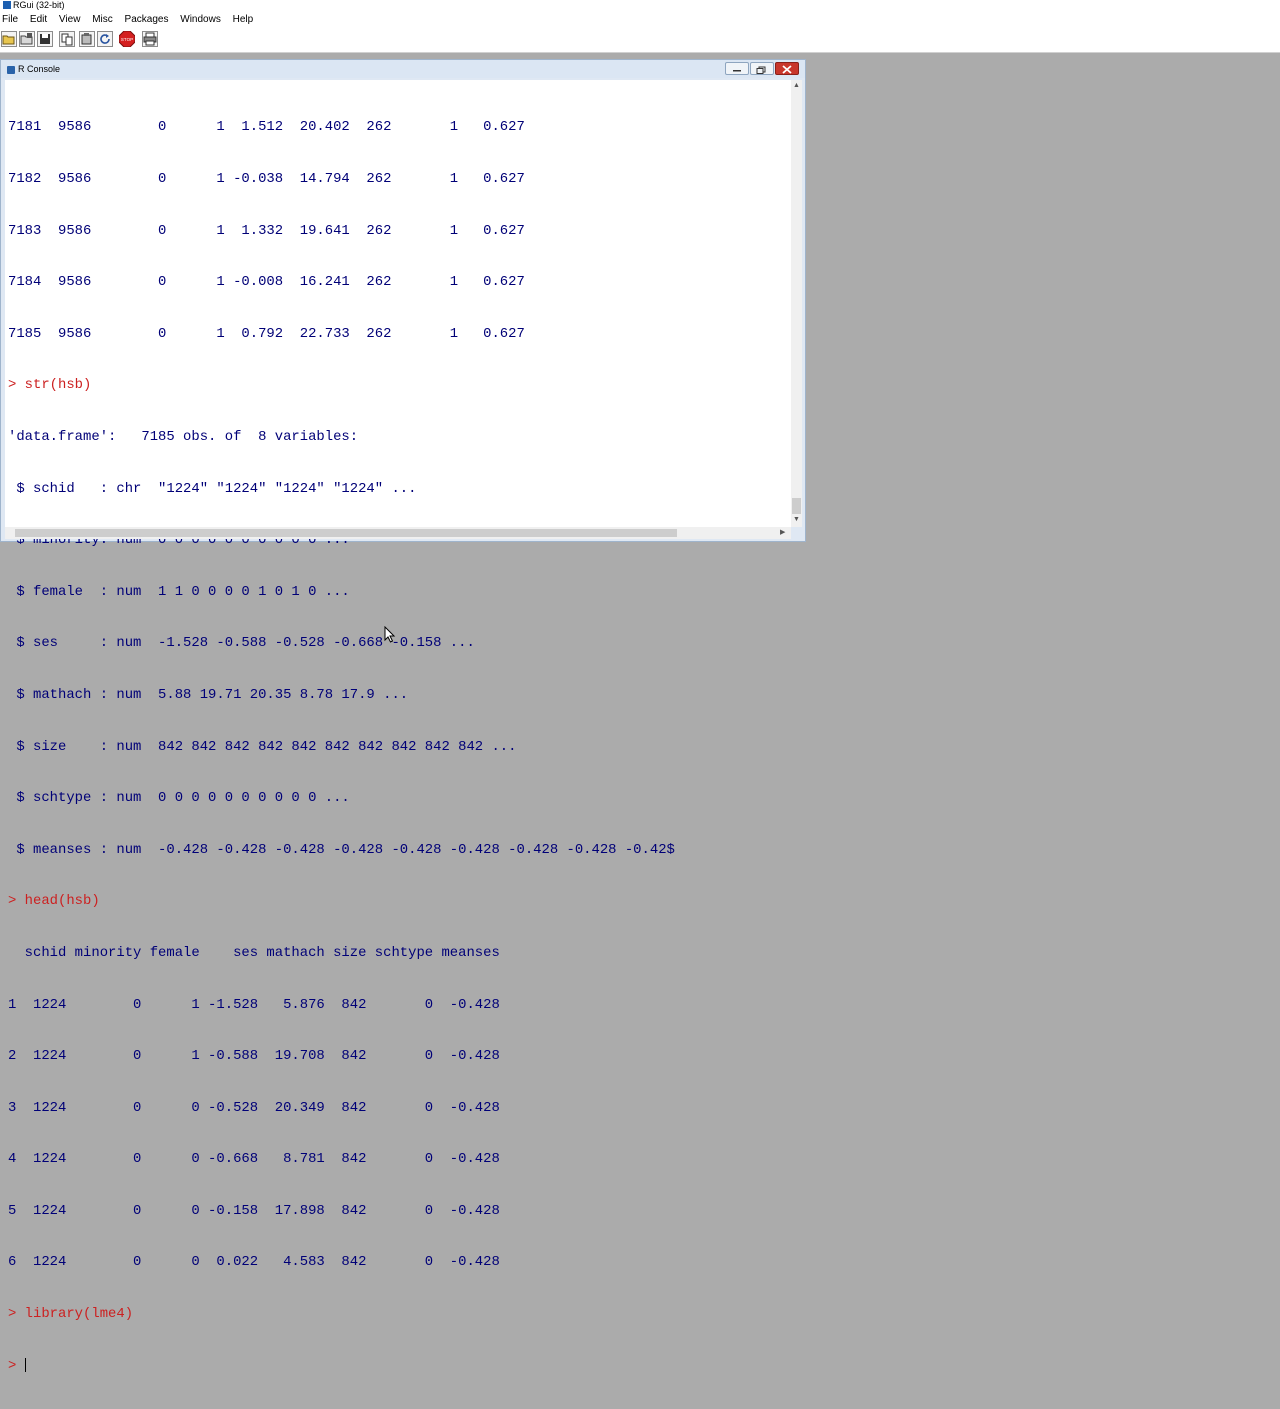  I want to click on console-line: 7184 9586 0 1 -0.008 16.241 262 1 0.627, so click(266, 282).